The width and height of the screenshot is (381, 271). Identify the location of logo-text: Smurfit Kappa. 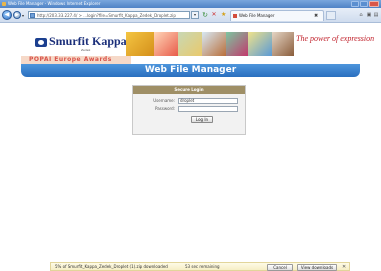
(88, 41).